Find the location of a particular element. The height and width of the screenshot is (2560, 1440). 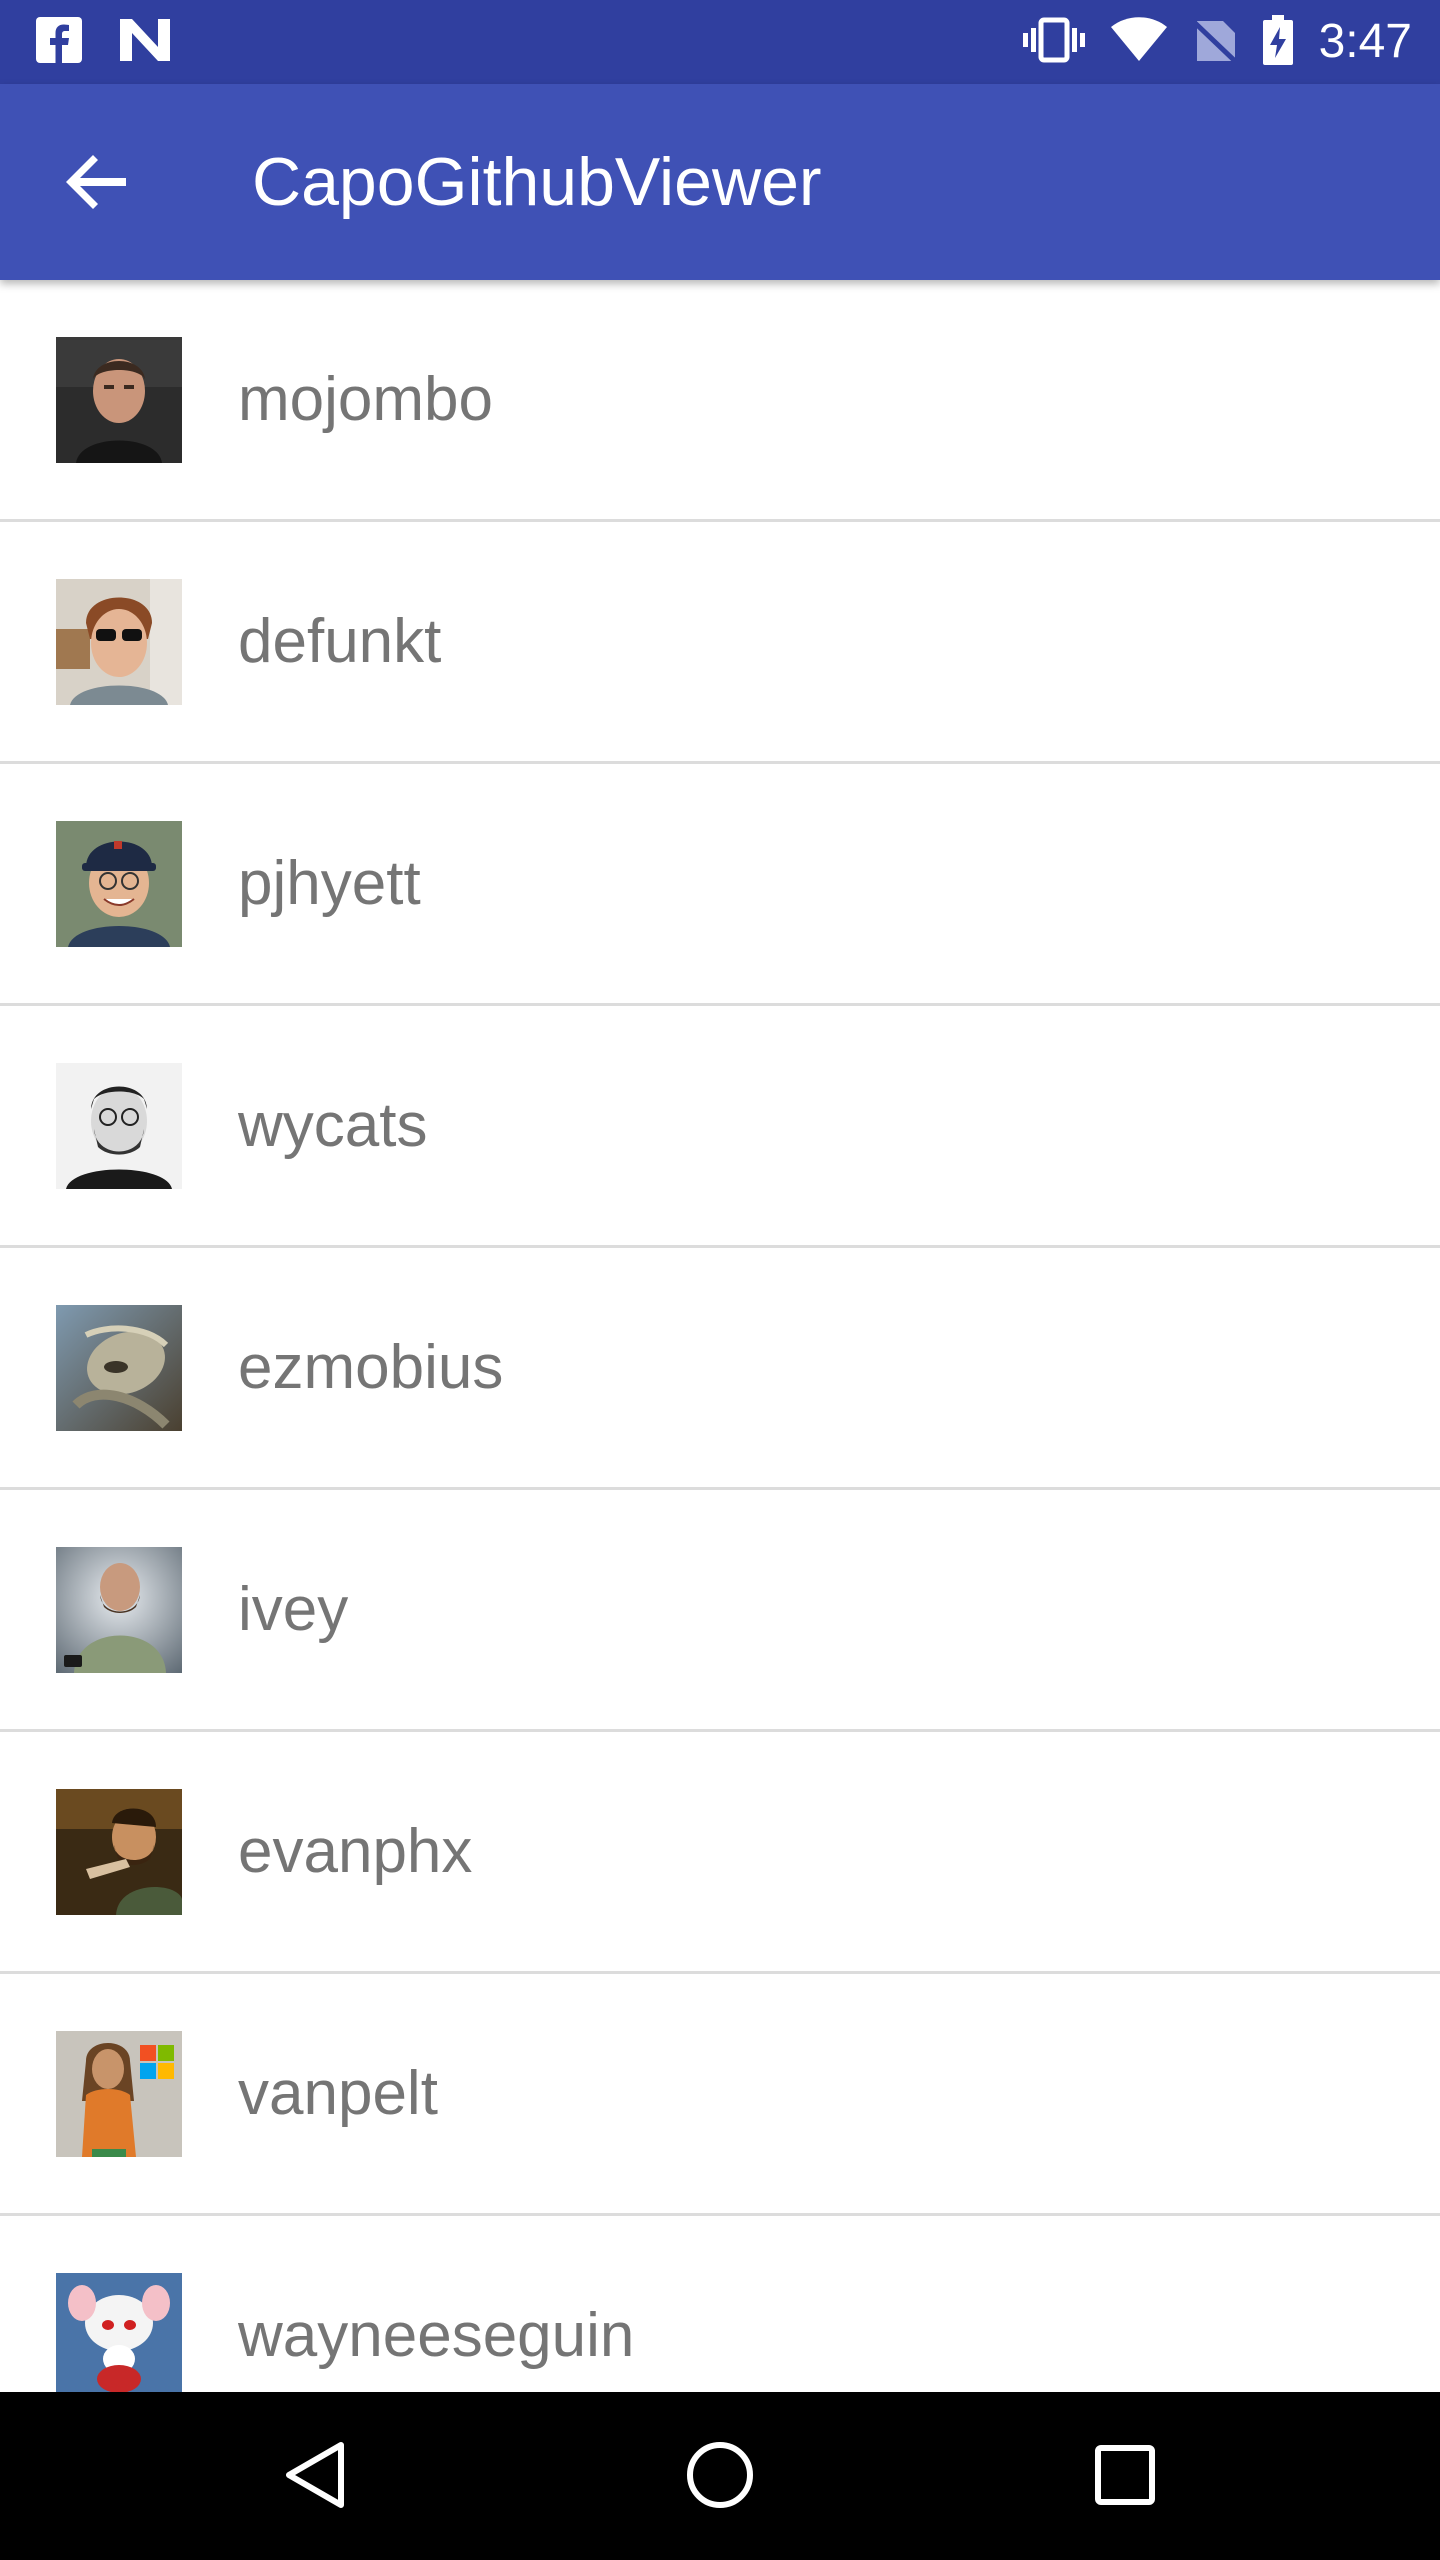

username: wayneeseguin is located at coordinates (436, 2335).